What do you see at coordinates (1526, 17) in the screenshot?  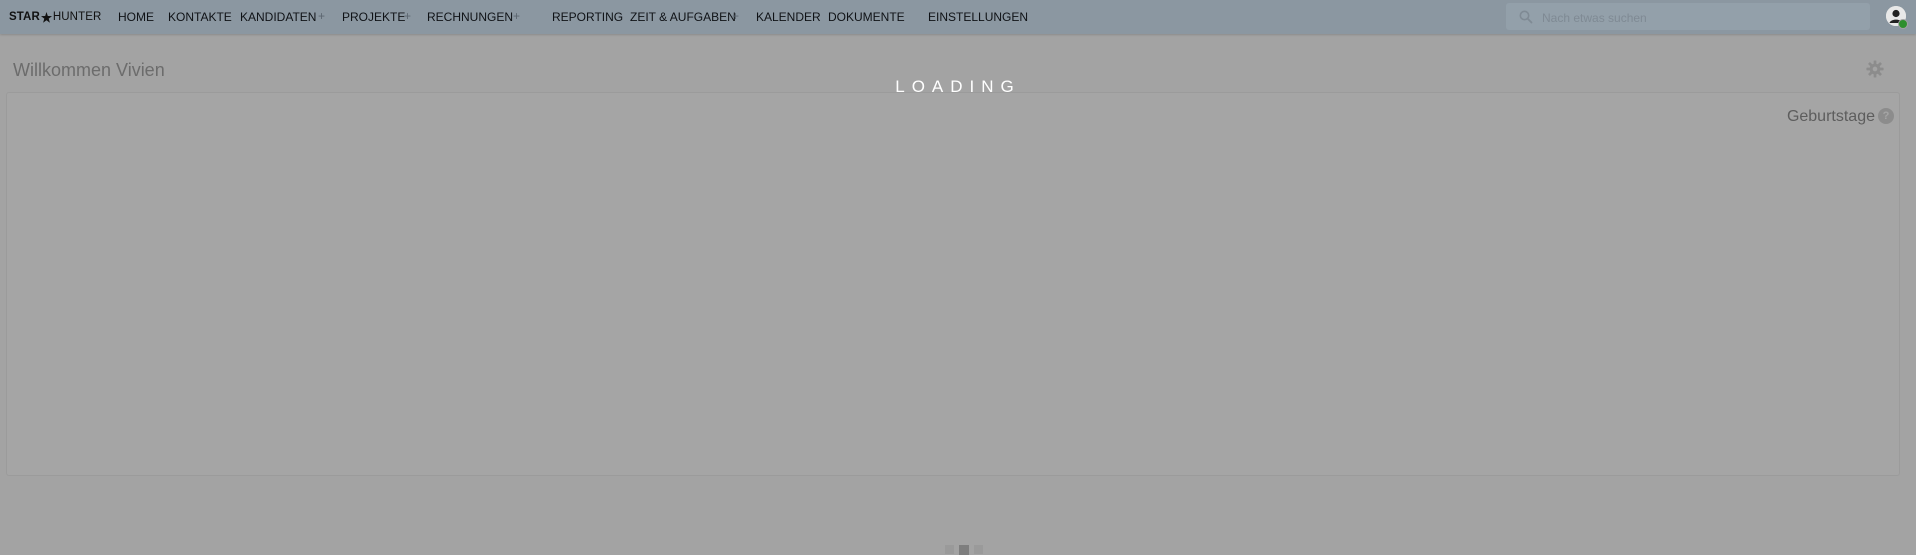 I see `search-icon` at bounding box center [1526, 17].